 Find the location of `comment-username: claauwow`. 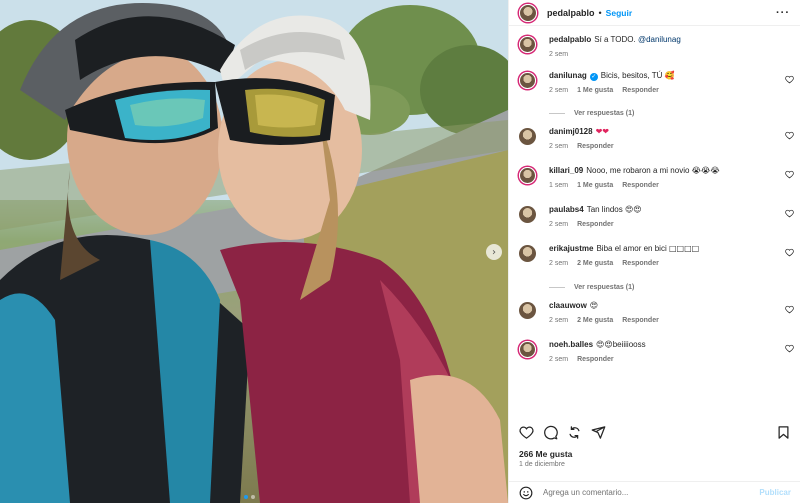

comment-username: claauwow is located at coordinates (568, 305).